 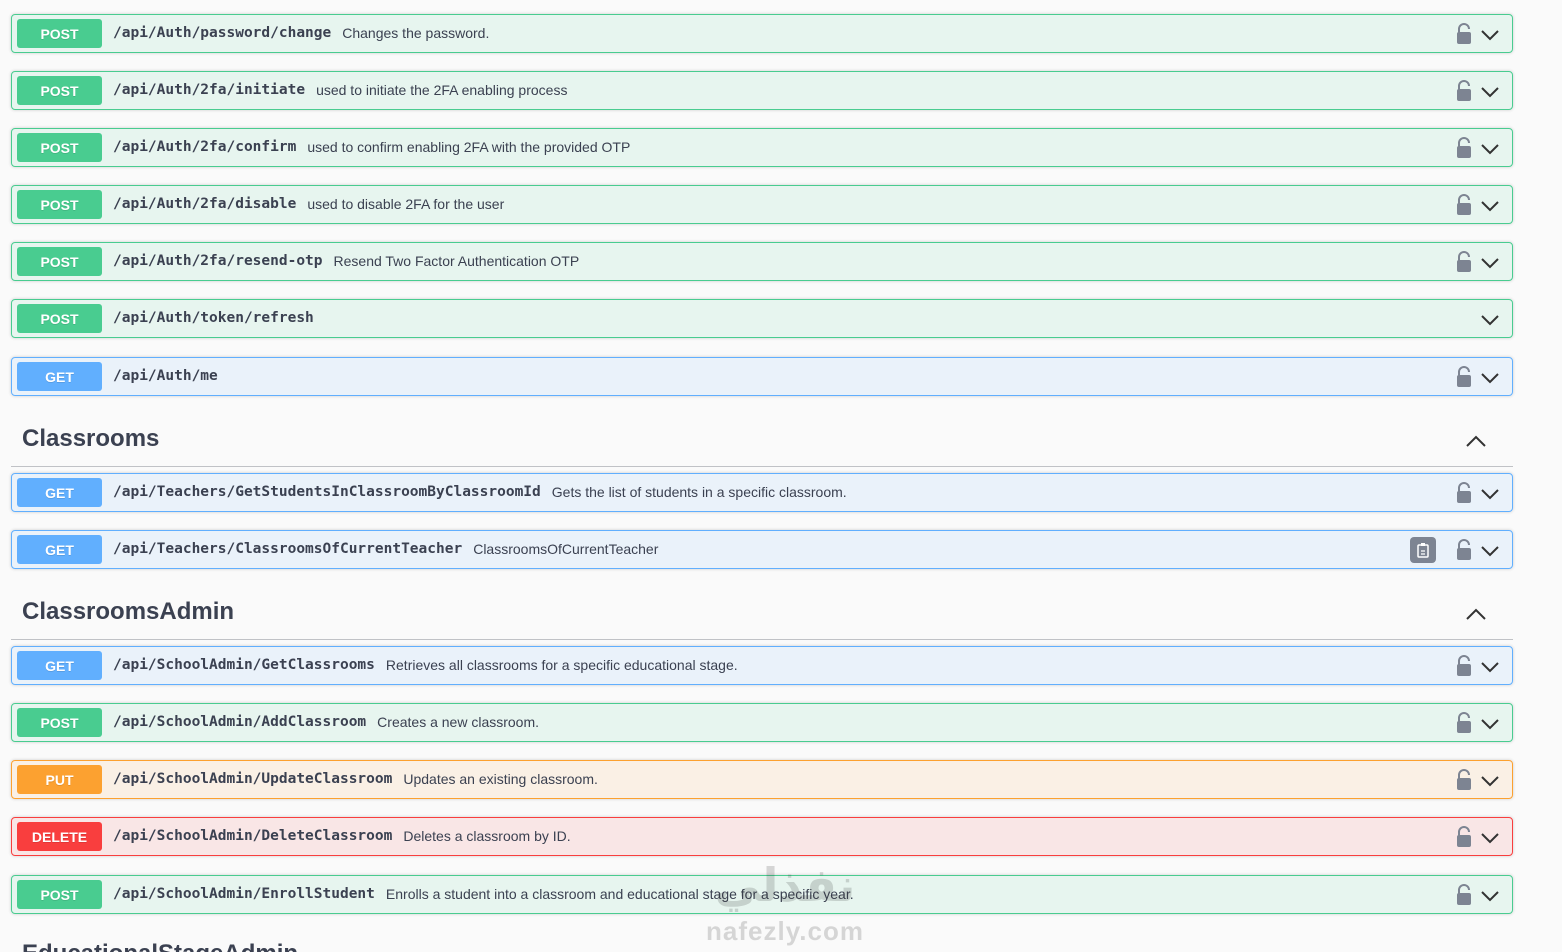 I want to click on path-text: /api/SchoolAdmin/EnrollStudent, so click(x=244, y=894).